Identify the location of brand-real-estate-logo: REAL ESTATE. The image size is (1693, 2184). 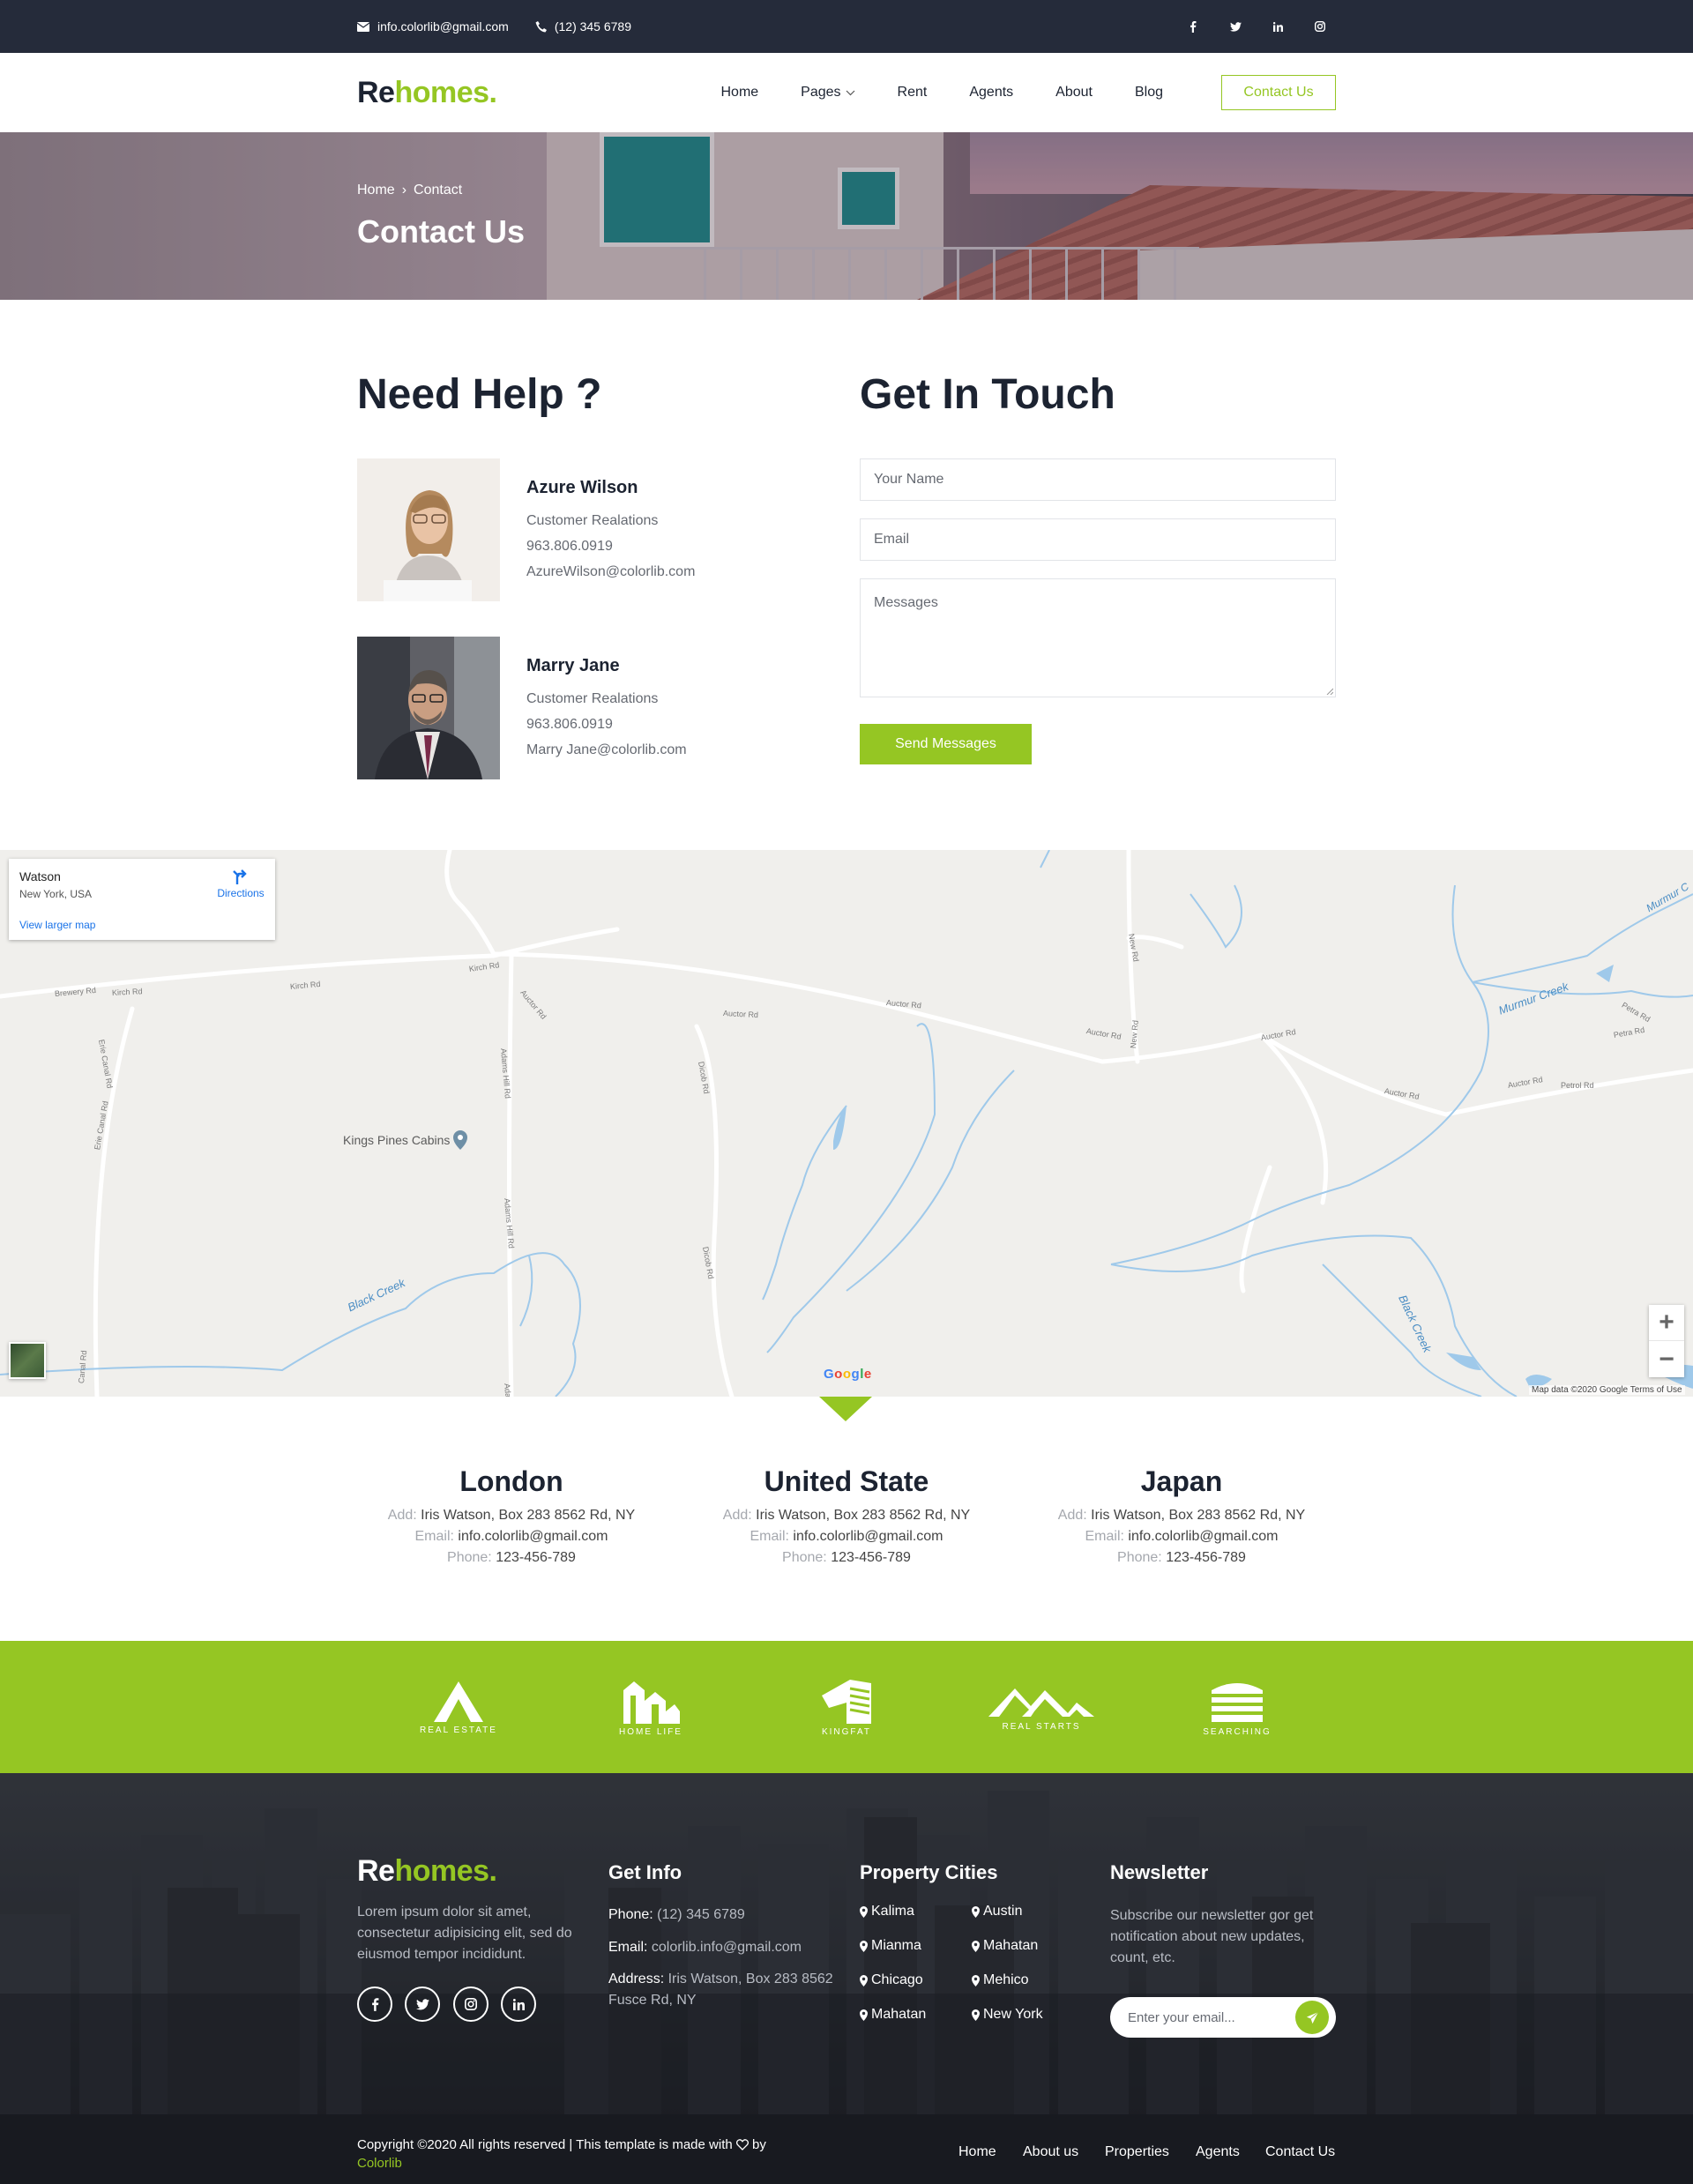
(458, 1707).